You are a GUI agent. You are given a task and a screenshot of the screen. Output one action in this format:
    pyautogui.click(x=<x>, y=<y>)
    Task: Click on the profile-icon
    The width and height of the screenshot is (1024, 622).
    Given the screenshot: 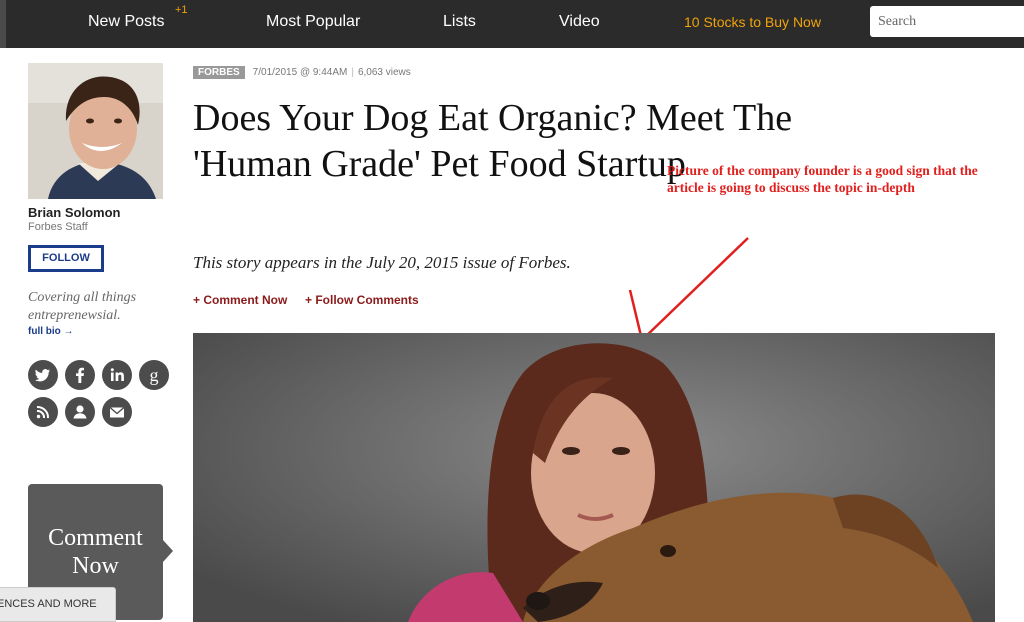 What is the action you would take?
    pyautogui.click(x=80, y=412)
    